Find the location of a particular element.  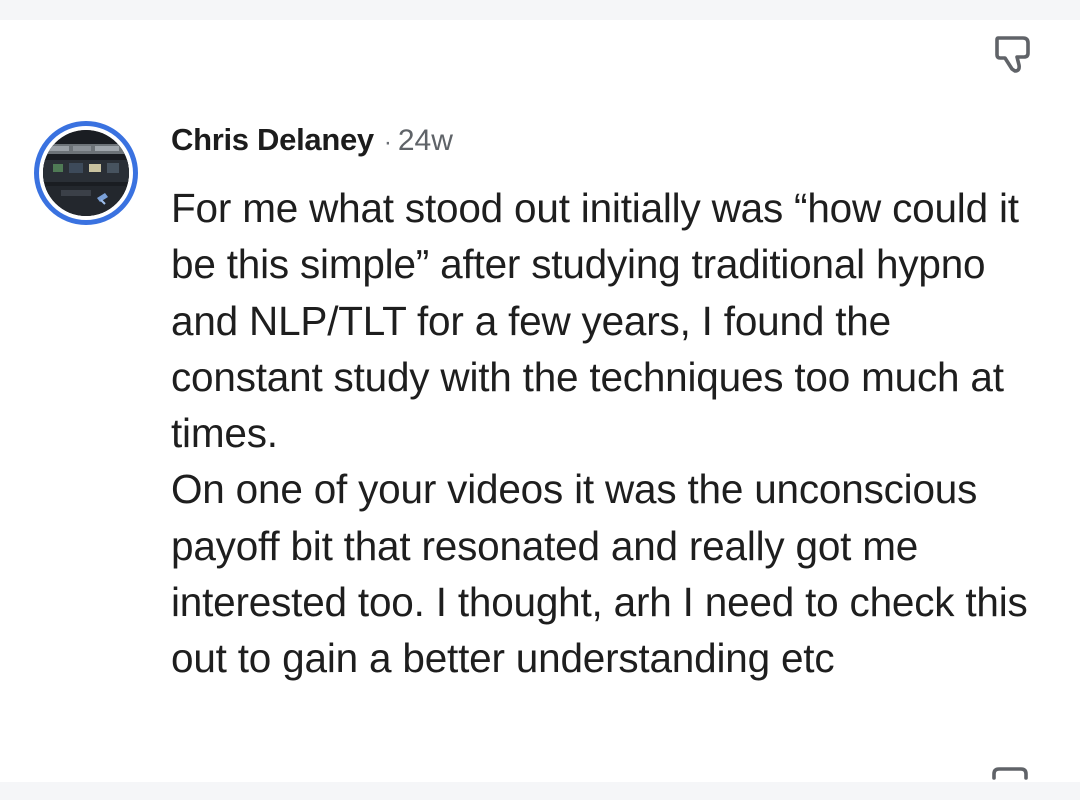

reply-button is located at coordinates (1010, 771).